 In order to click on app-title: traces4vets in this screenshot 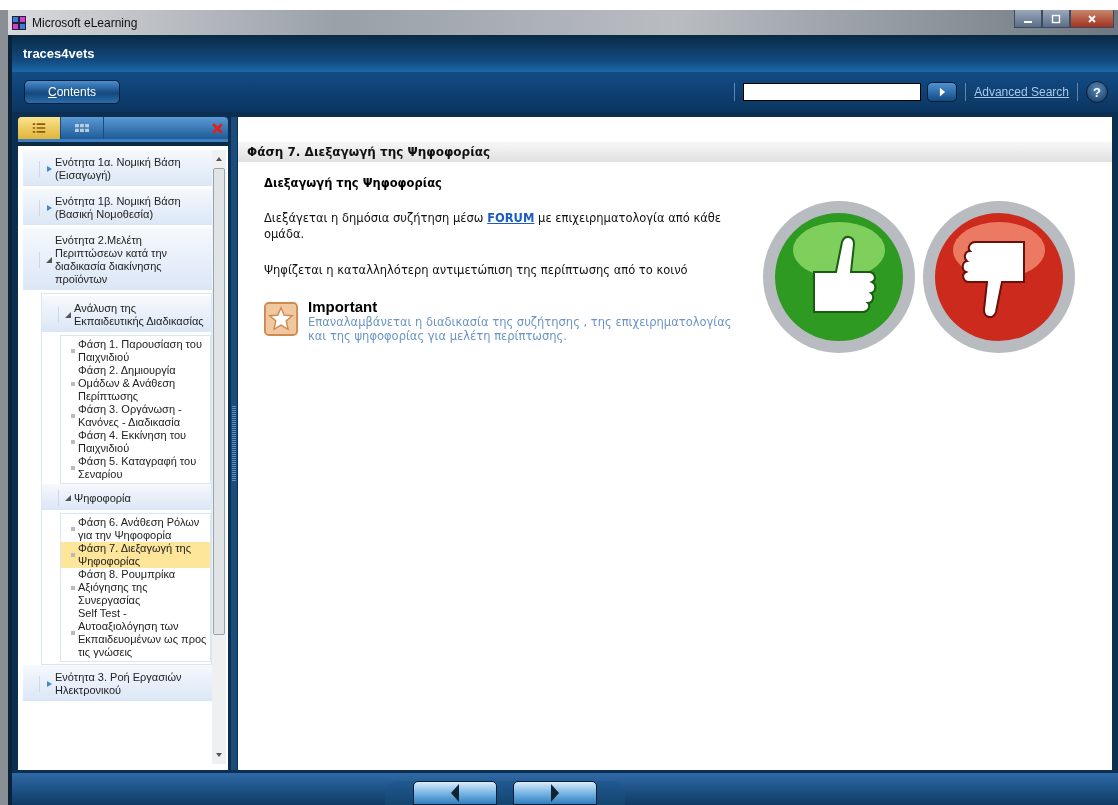, I will do `click(59, 53)`.